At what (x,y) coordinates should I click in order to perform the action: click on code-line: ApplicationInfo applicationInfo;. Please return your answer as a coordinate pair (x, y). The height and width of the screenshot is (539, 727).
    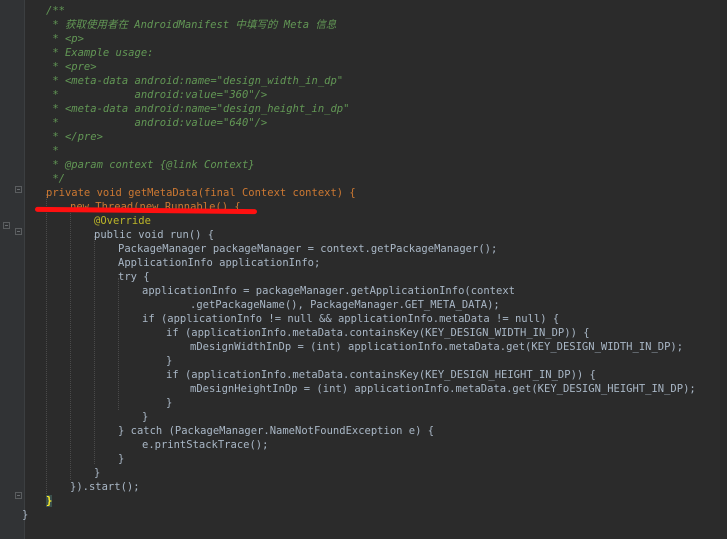
    Looking at the image, I should click on (219, 263).